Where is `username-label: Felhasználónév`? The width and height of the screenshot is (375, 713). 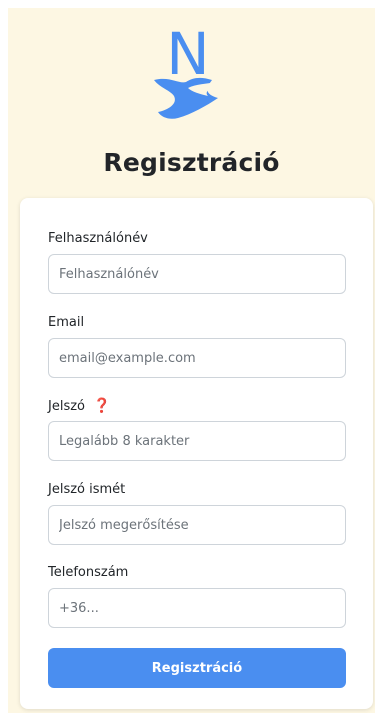 username-label: Felhasználónév is located at coordinates (98, 238).